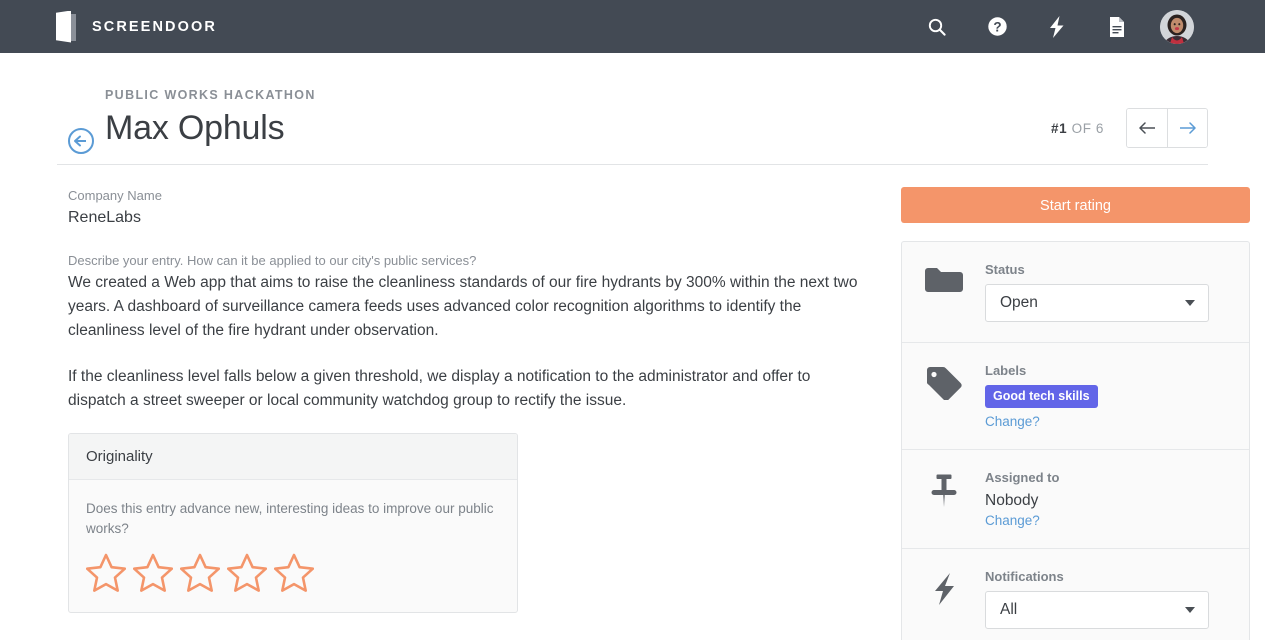 This screenshot has height=640, width=1265. What do you see at coordinates (1005, 269) in the screenshot?
I see `status-label: Status` at bounding box center [1005, 269].